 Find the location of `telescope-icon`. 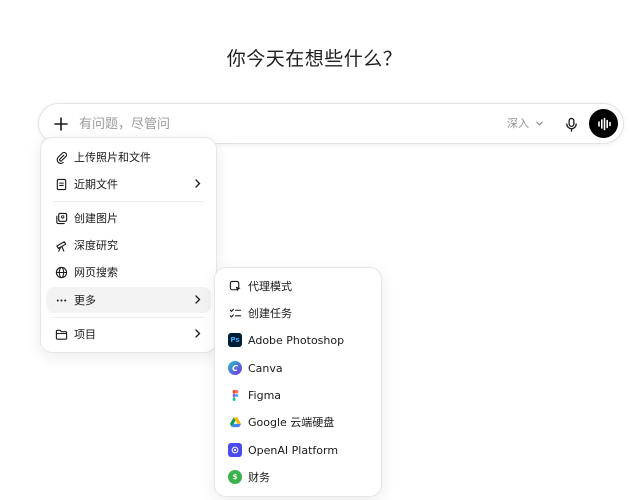

telescope-icon is located at coordinates (60, 246).